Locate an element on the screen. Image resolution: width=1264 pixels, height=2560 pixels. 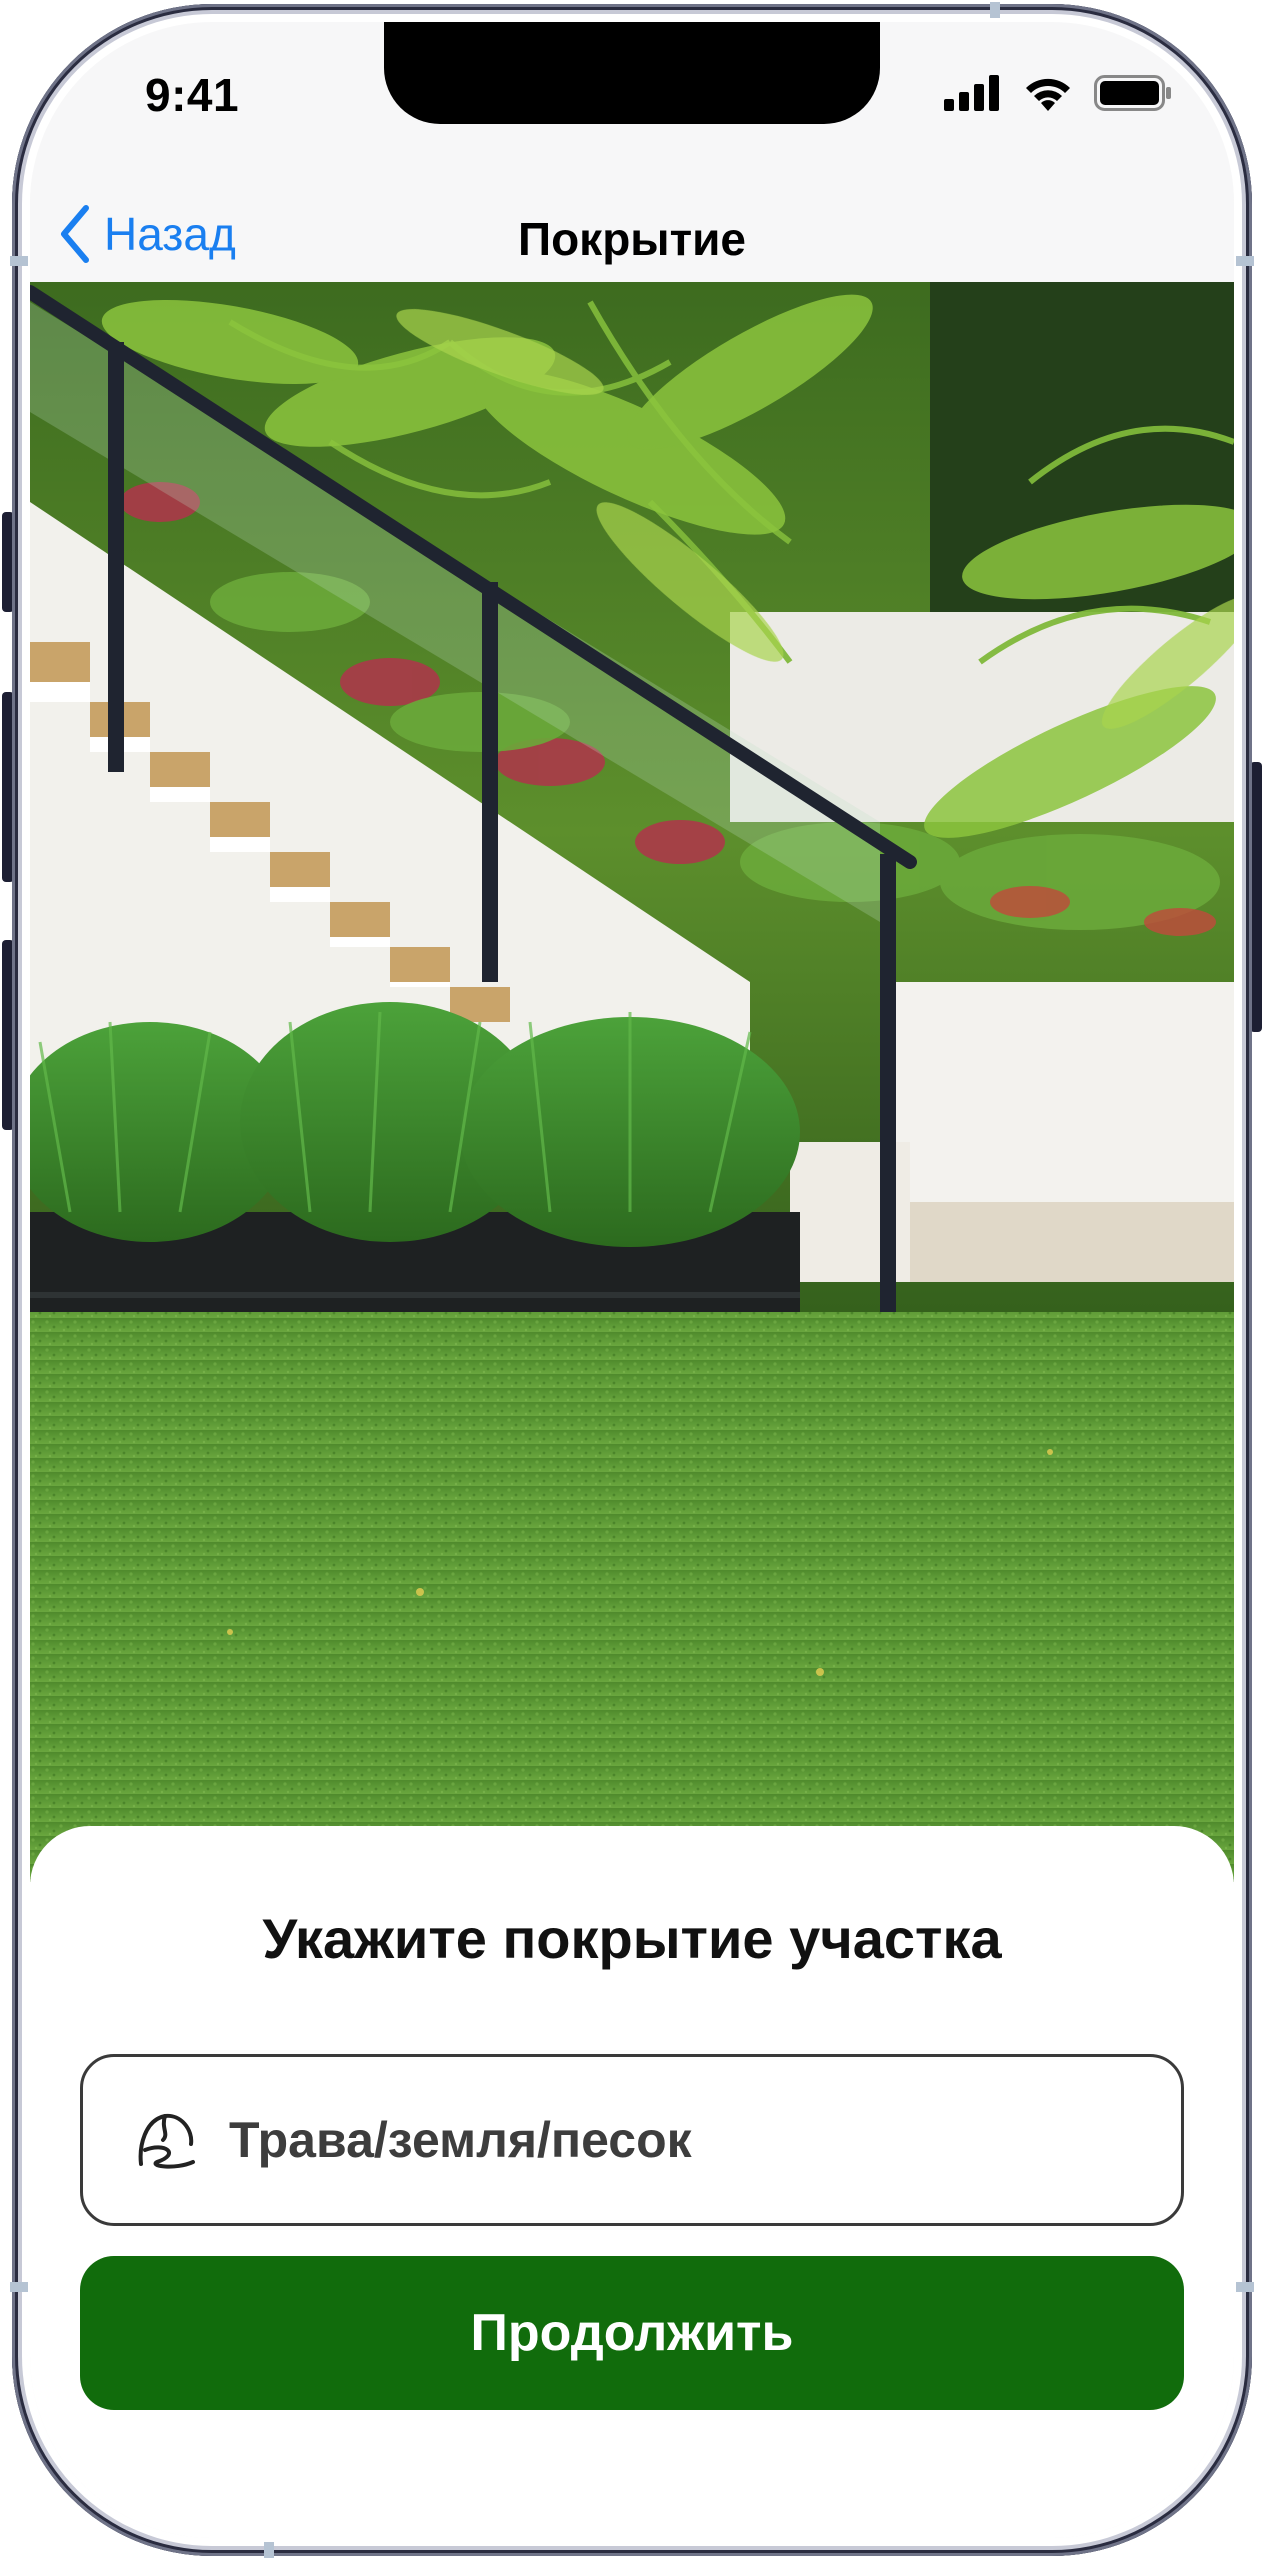
status-time: 9:41 is located at coordinates (192, 95).